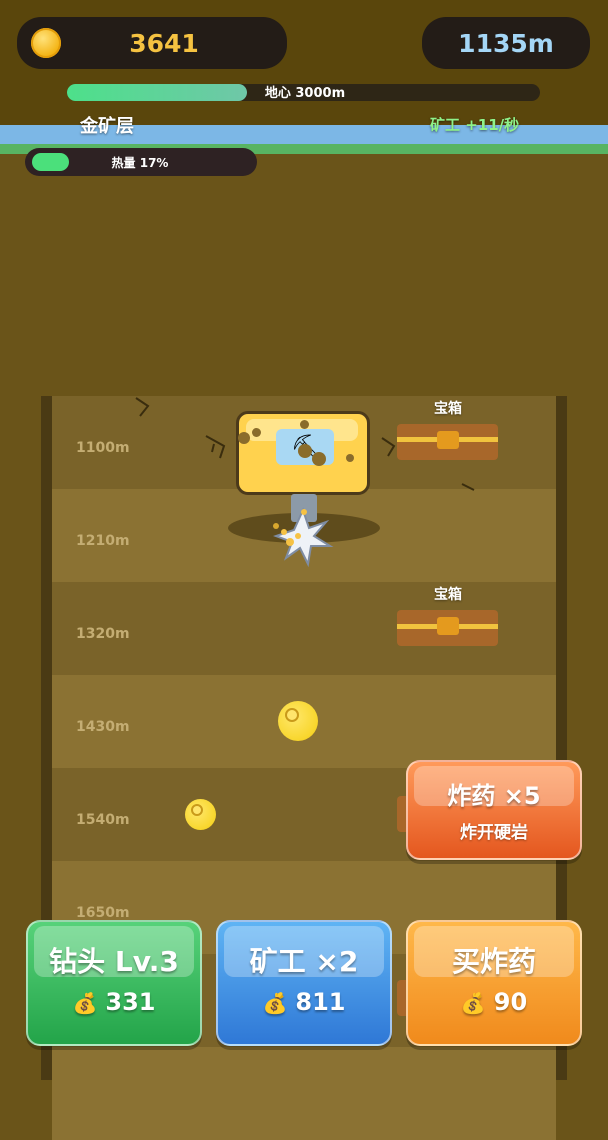 The image size is (608, 1140). I want to click on hire-miner-button: 矿工 ×2 💰 811, so click(304, 983).